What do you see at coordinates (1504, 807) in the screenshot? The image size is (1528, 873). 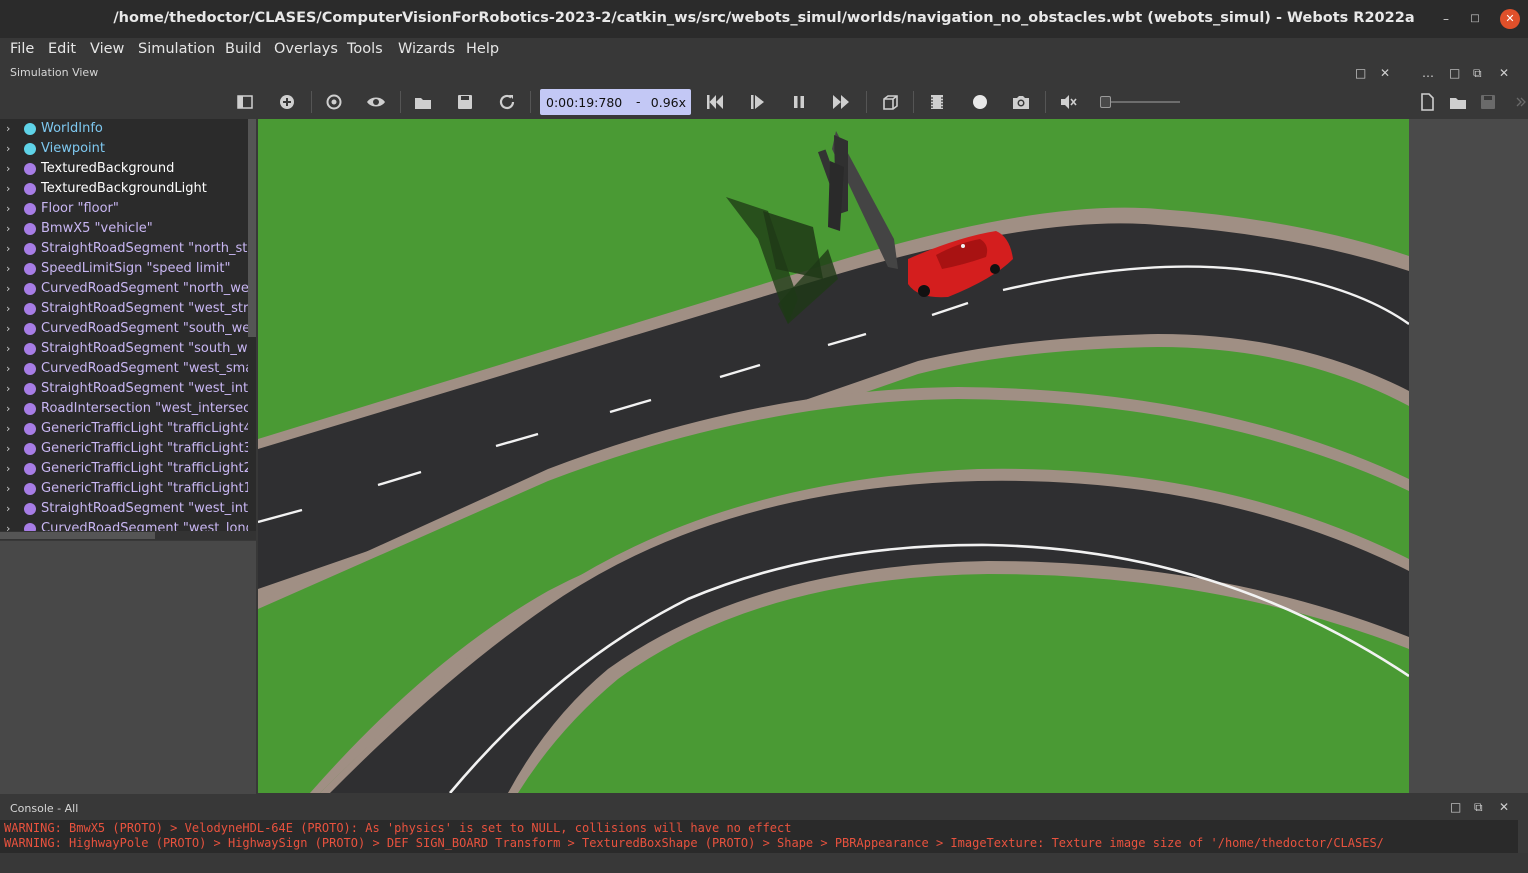 I see `console-close-icon: ✕` at bounding box center [1504, 807].